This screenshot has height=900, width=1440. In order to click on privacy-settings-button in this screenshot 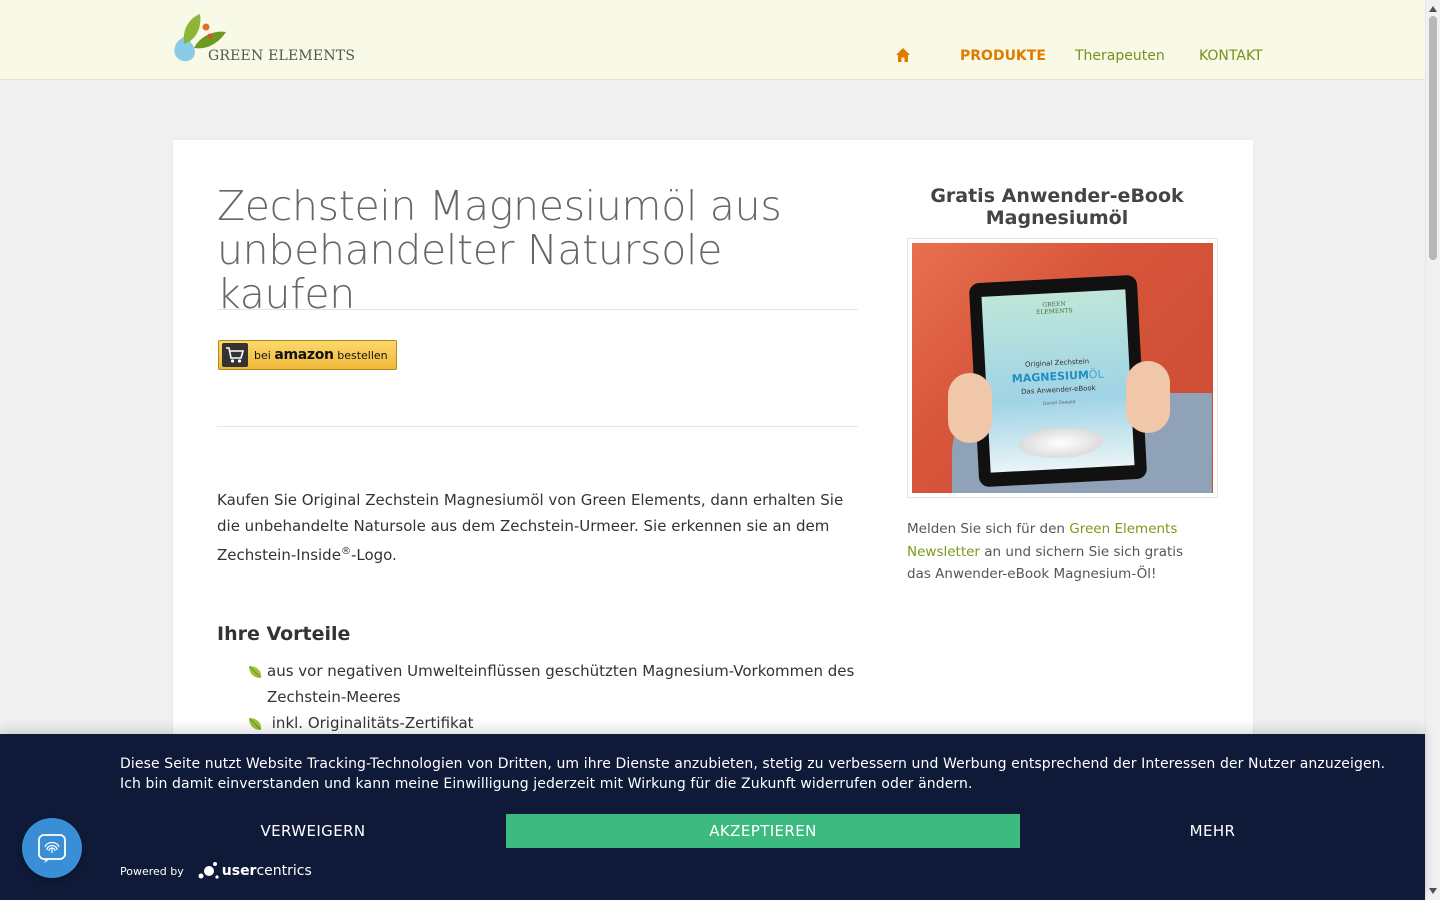, I will do `click(52, 848)`.